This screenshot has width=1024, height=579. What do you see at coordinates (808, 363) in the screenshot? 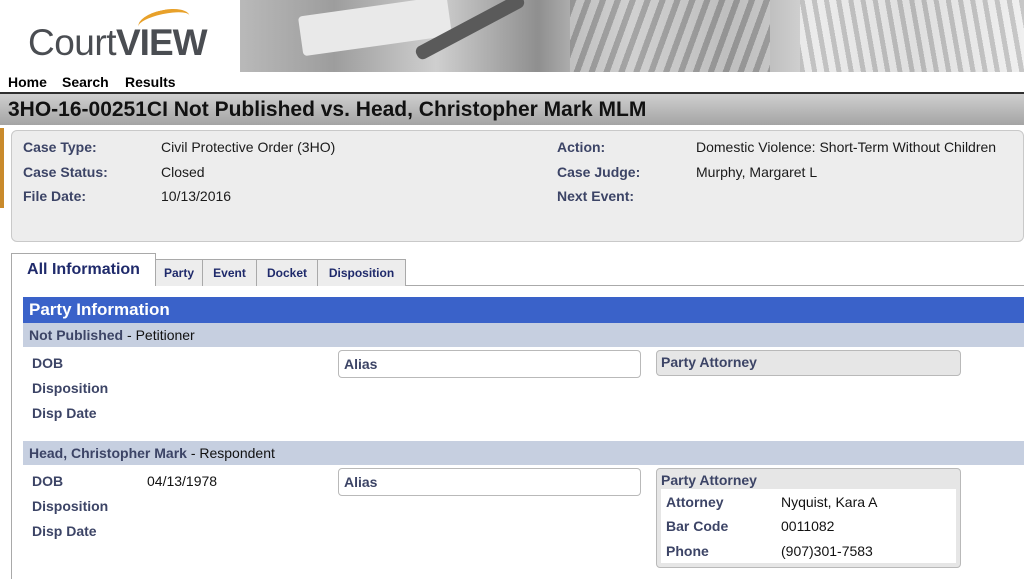
I see `party-attorney-box: Party Attorney` at bounding box center [808, 363].